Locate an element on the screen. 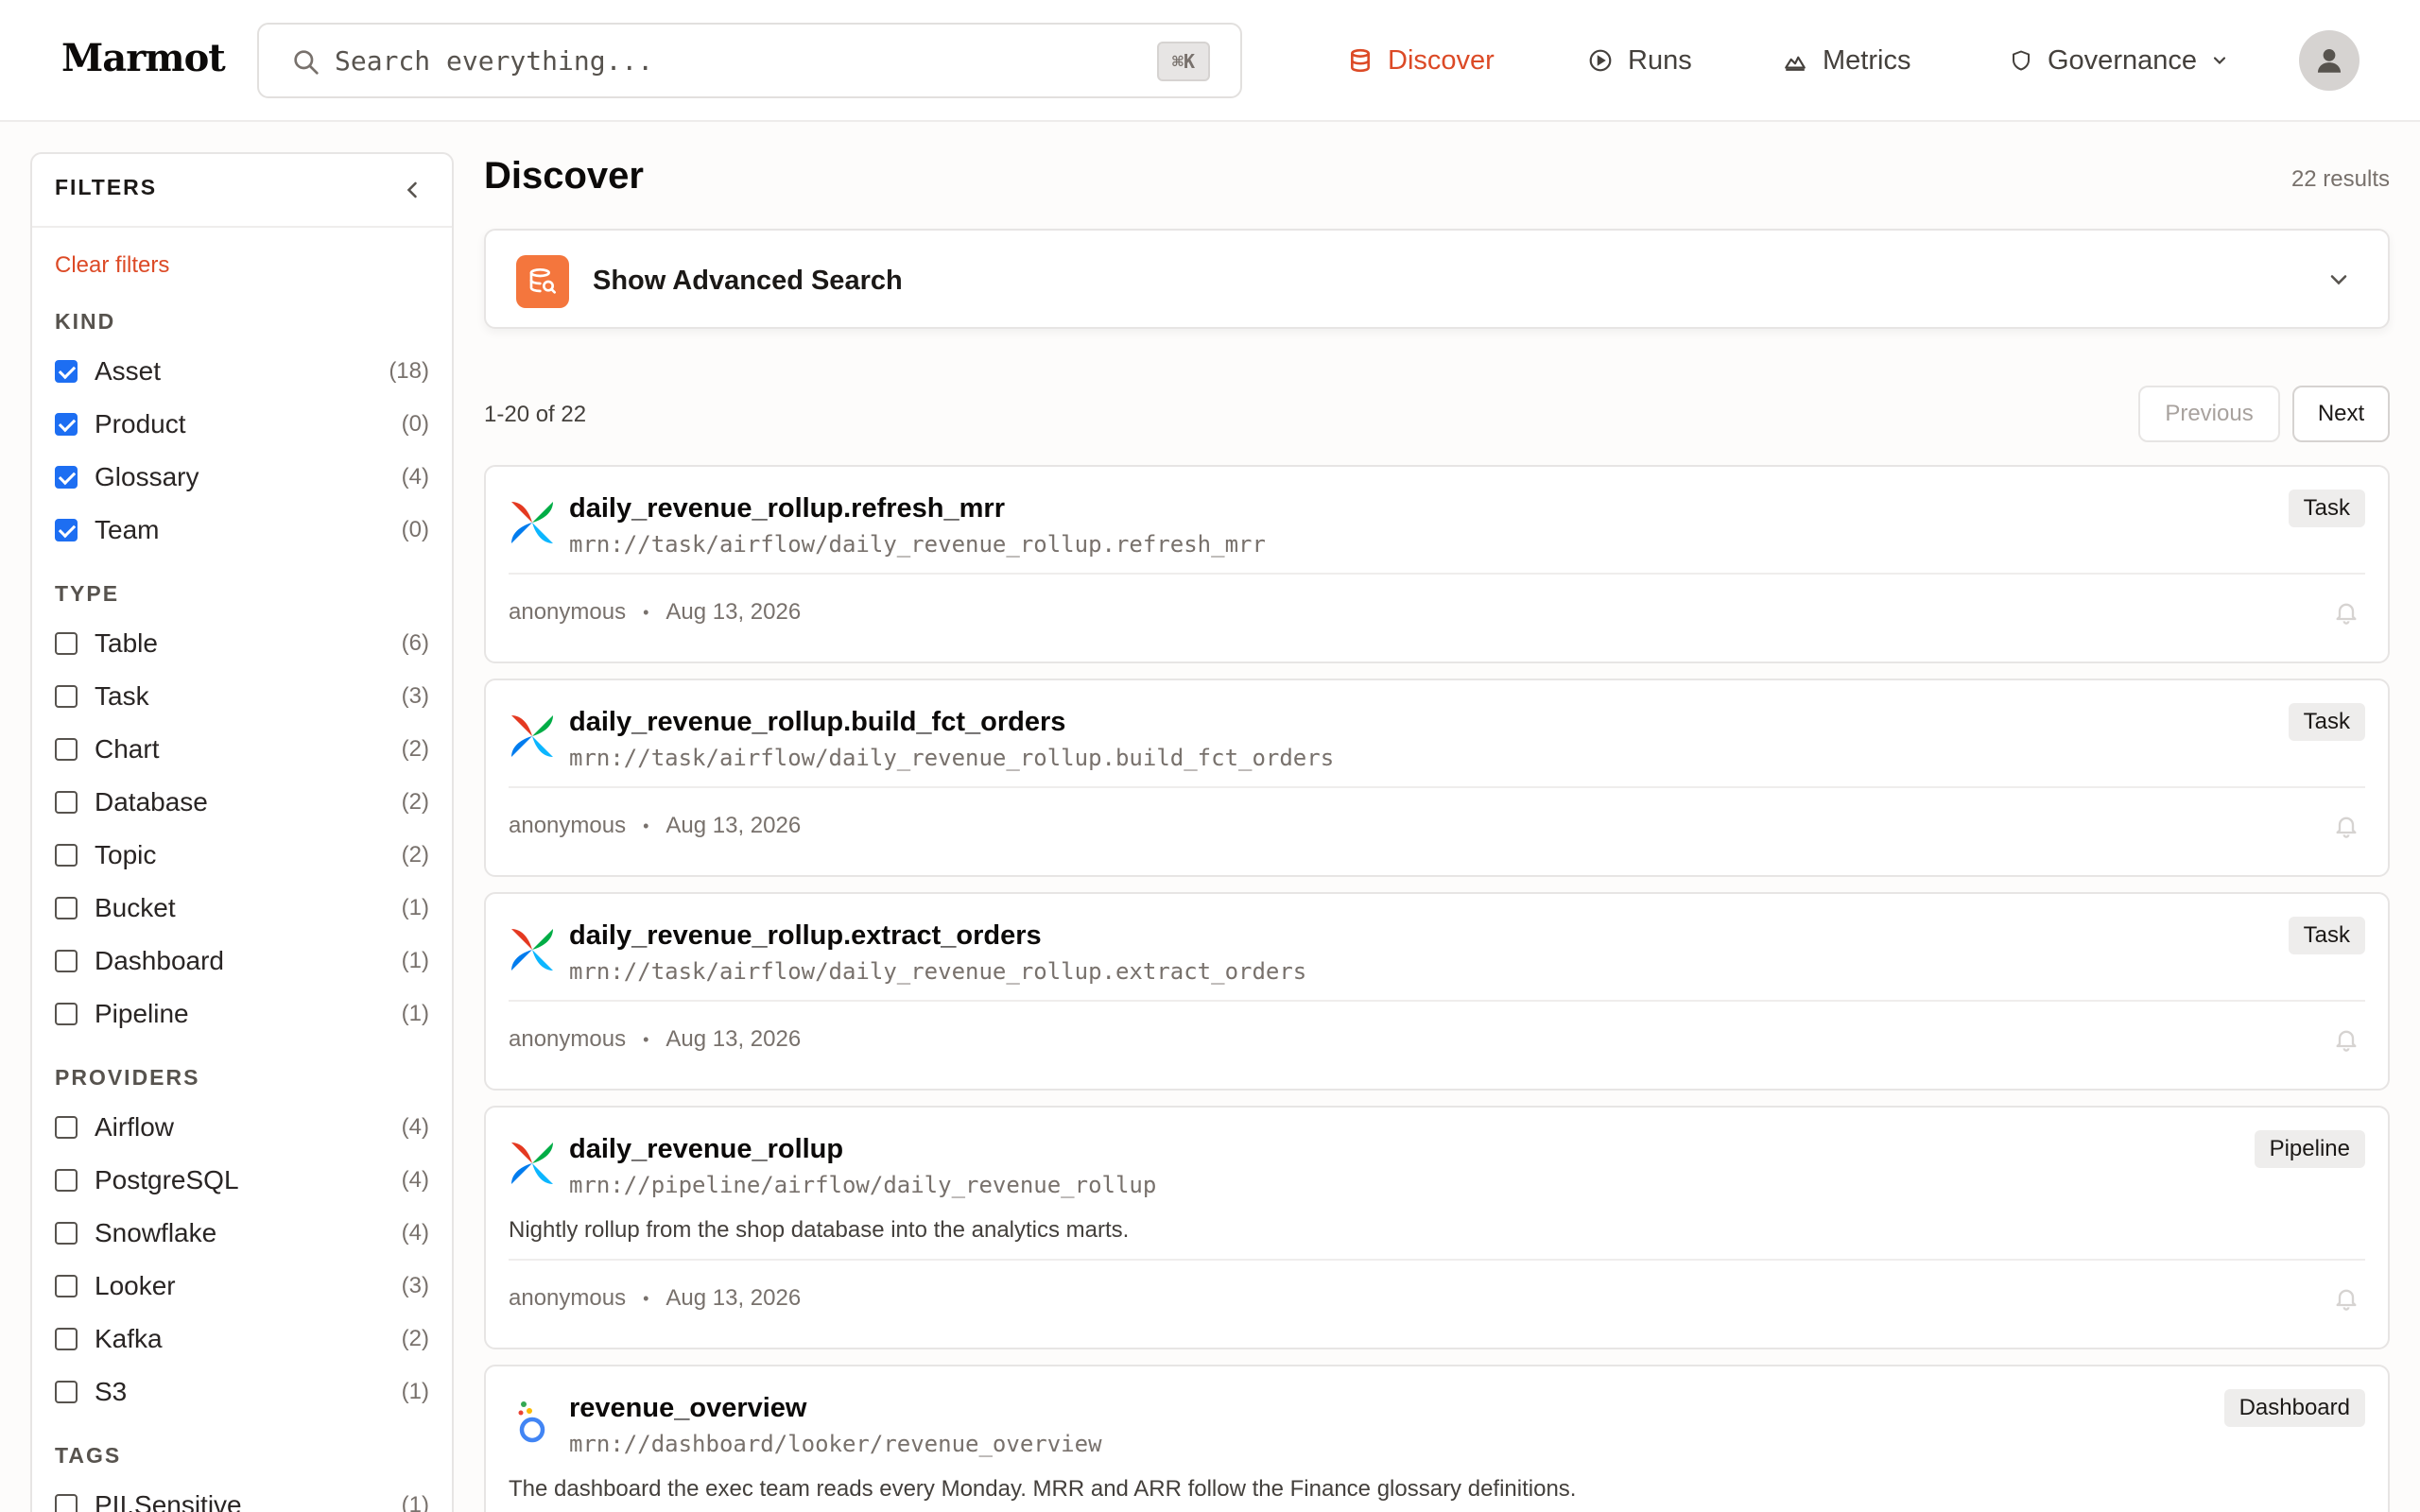 This screenshot has height=1512, width=2420. filter-type-bucket: Bucket (1) is located at coordinates (242, 908).